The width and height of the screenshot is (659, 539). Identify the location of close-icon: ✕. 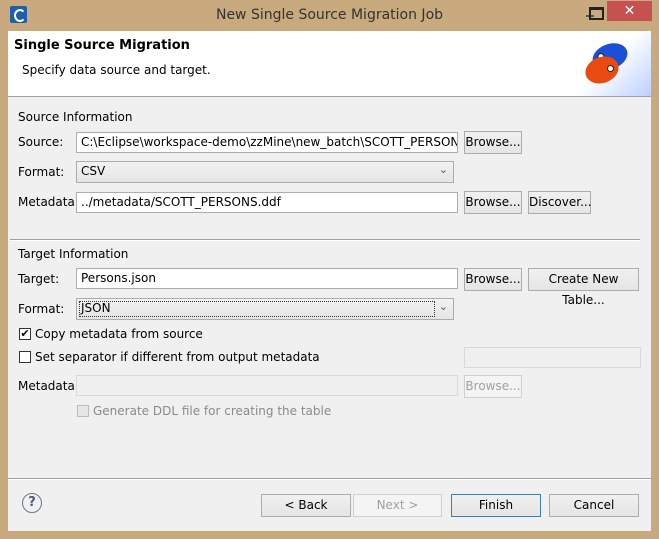
(629, 11).